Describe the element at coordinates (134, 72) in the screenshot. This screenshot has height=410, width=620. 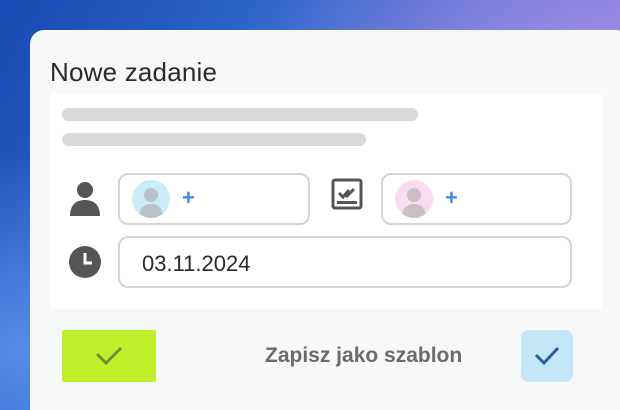
I see `dialog-title: Nowe zadanie` at that location.